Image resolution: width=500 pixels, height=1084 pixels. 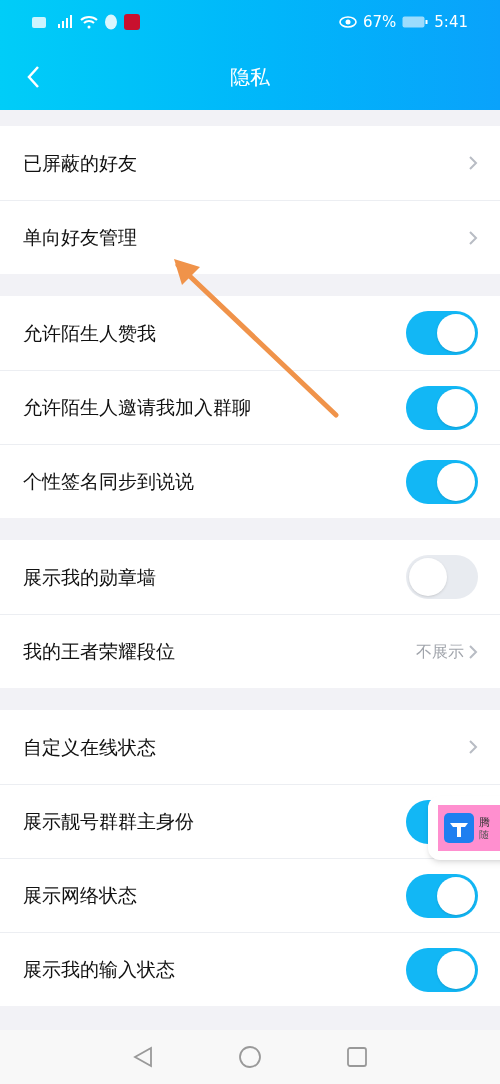 I want to click on clock-time: 5:41, so click(x=451, y=22).